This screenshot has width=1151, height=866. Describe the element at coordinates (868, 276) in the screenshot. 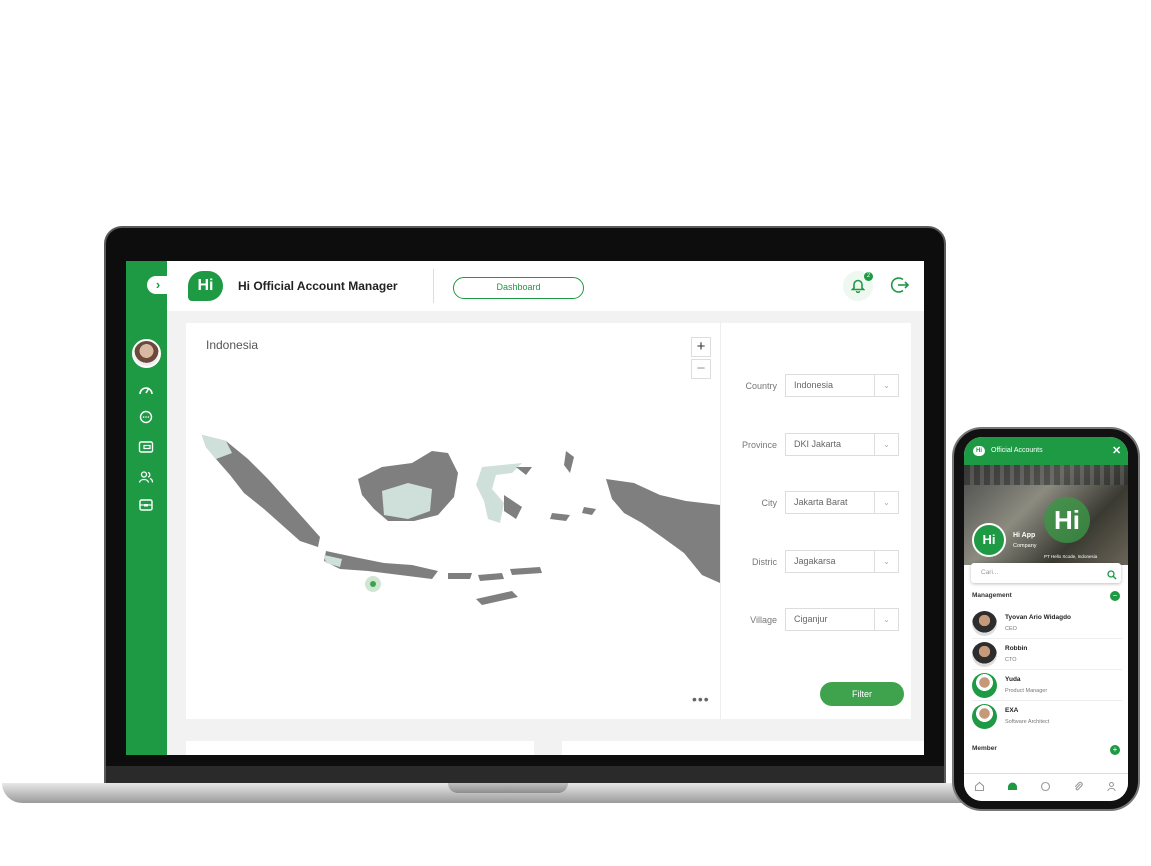

I see `notification-badge: 2` at that location.